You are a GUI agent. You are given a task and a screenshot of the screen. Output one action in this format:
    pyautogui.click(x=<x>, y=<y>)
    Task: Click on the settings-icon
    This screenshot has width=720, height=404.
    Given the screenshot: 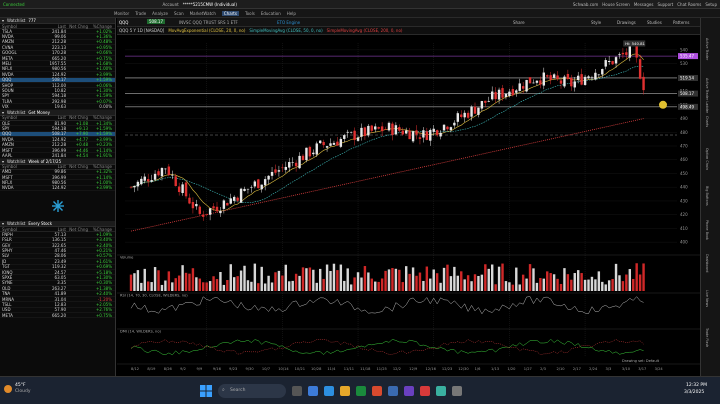 What is the action you would take?
    pyautogui.click(x=457, y=391)
    